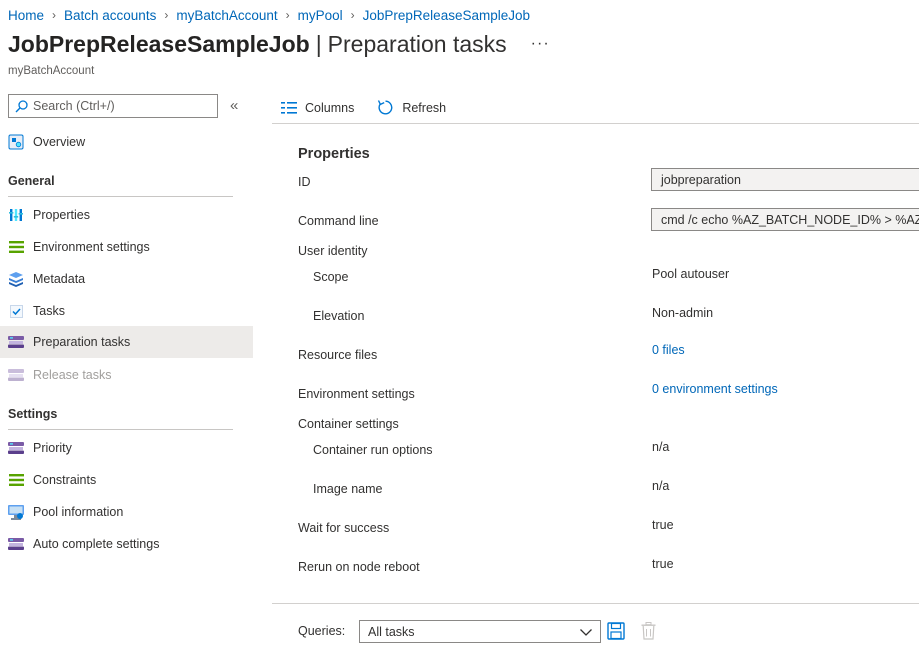 This screenshot has height=654, width=919. What do you see at coordinates (333, 251) in the screenshot?
I see `user-identity-label: User identity` at bounding box center [333, 251].